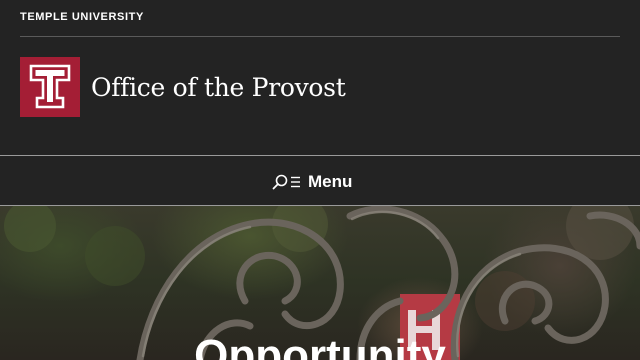 The height and width of the screenshot is (360, 640). I want to click on search-icon, so click(286, 182).